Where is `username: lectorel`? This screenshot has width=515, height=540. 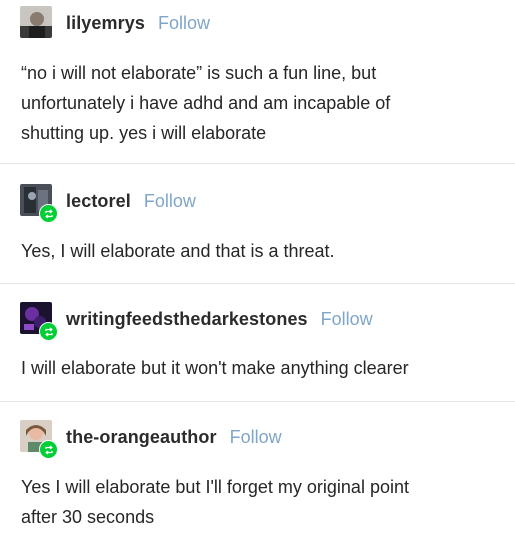
username: lectorel is located at coordinates (98, 201).